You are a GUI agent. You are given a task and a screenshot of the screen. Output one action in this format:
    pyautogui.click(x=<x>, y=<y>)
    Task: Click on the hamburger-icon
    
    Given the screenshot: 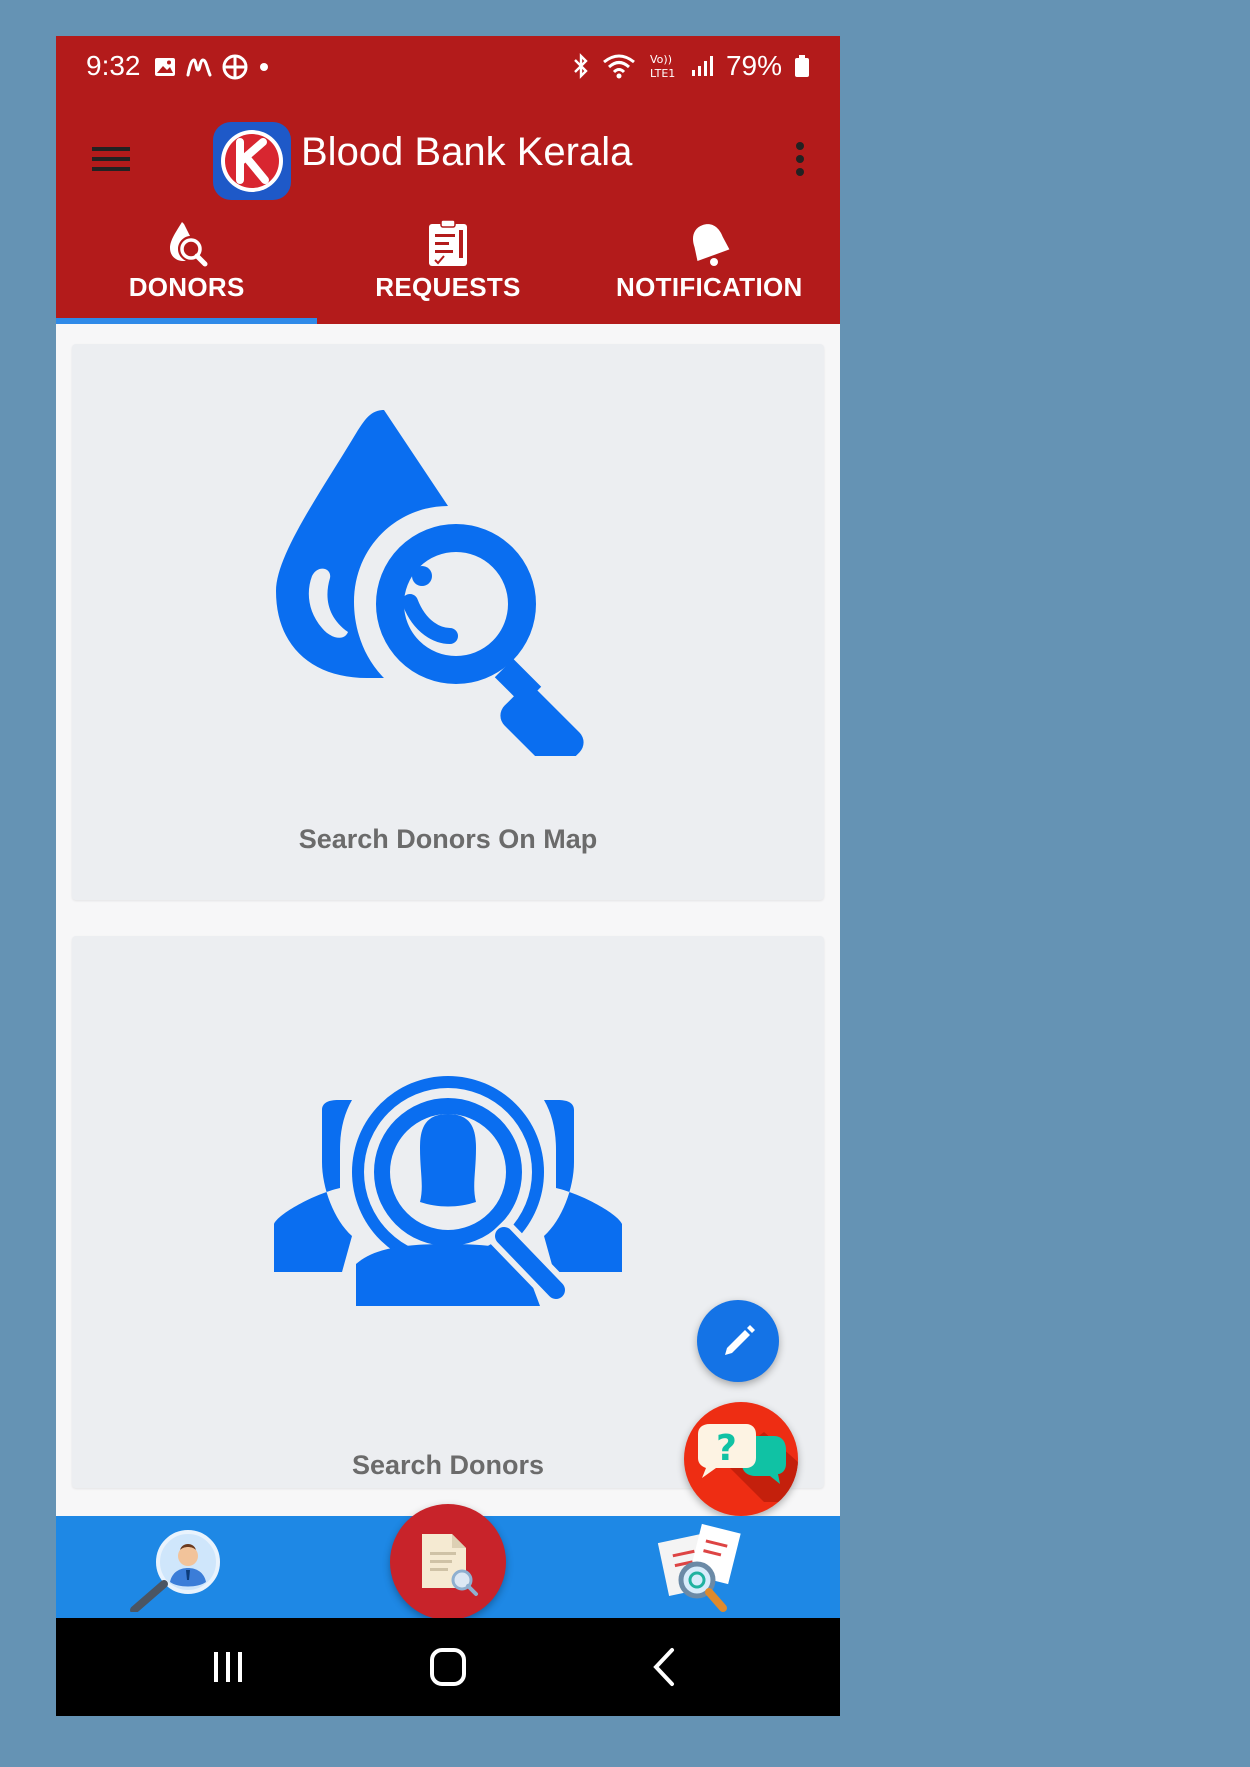 What is the action you would take?
    pyautogui.click(x=111, y=159)
    